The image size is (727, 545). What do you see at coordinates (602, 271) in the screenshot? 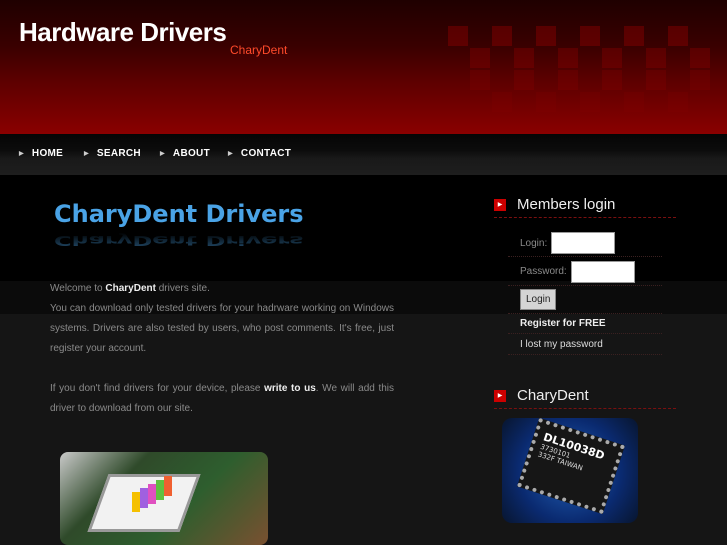
I see `password-input` at bounding box center [602, 271].